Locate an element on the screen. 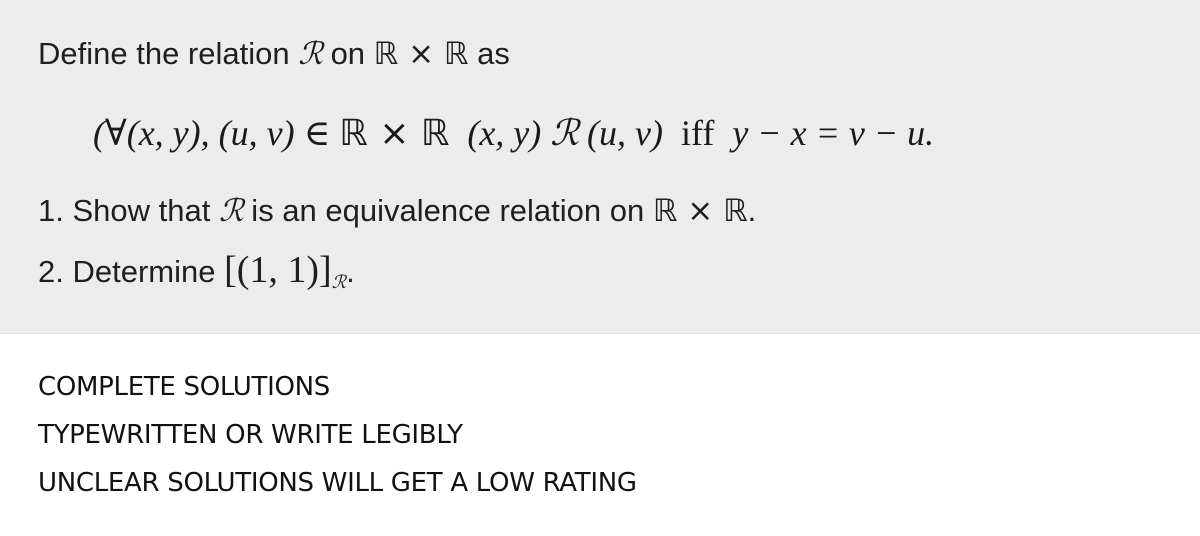 Image resolution: width=1200 pixels, height=536 pixels. relation-subscript: ℛ is located at coordinates (339, 282).